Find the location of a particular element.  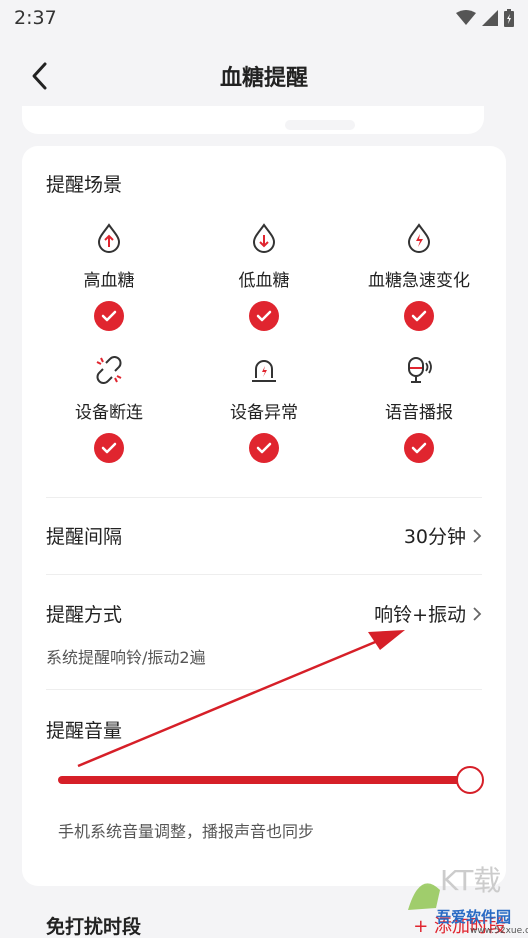

volume-slider-thumb is located at coordinates (470, 780).